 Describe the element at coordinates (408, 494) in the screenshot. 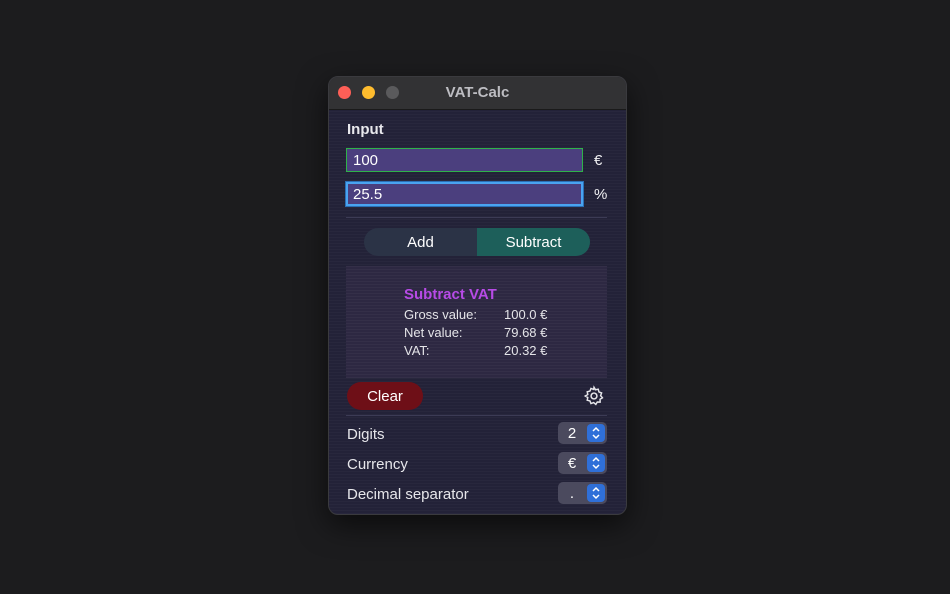

I see `decimal-separator-label: Decimal separator` at that location.